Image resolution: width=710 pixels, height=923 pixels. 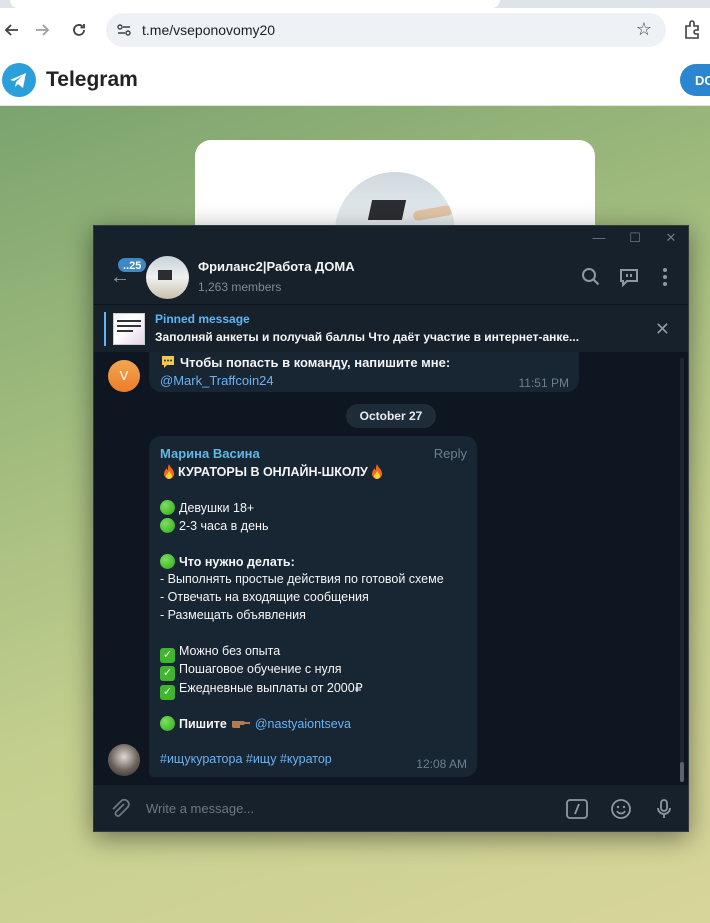 I want to click on requirement-text: Девушки 18+, so click(x=217, y=508).